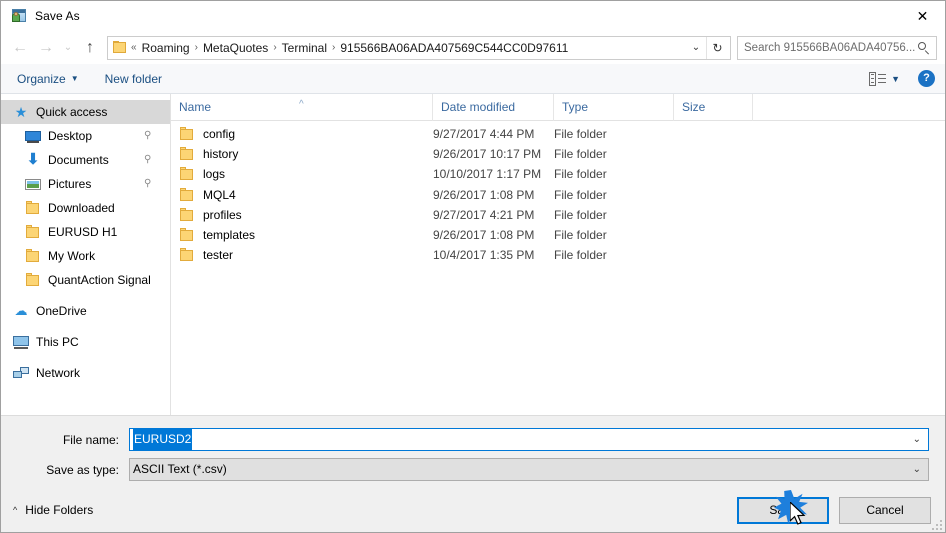 This screenshot has height=533, width=946. I want to click on column-label: Name, so click(195, 106).